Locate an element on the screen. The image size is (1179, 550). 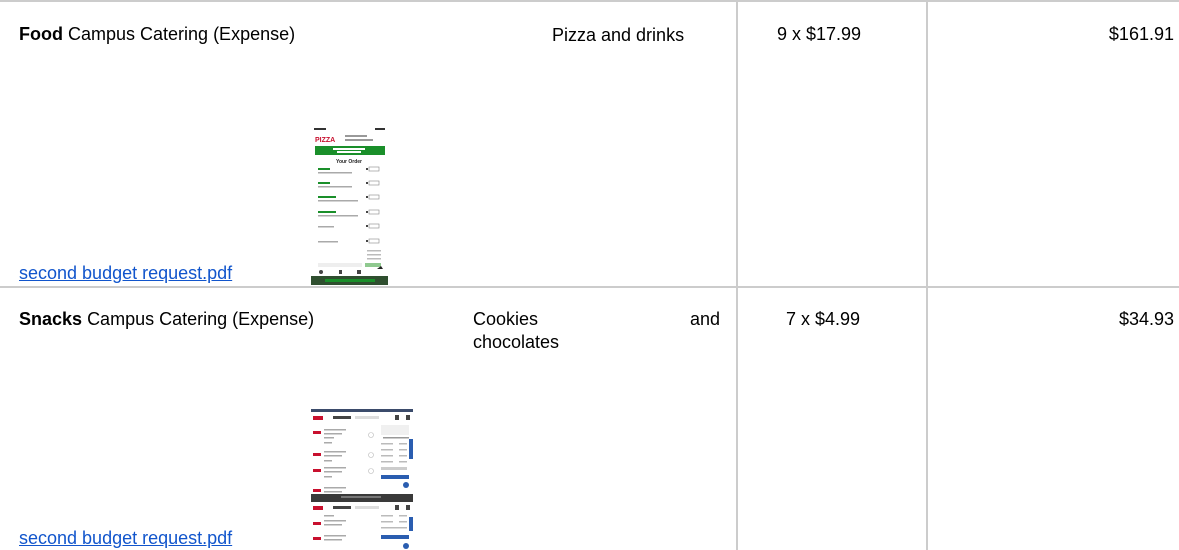
thumb-brand: PIZZA is located at coordinates (325, 140).